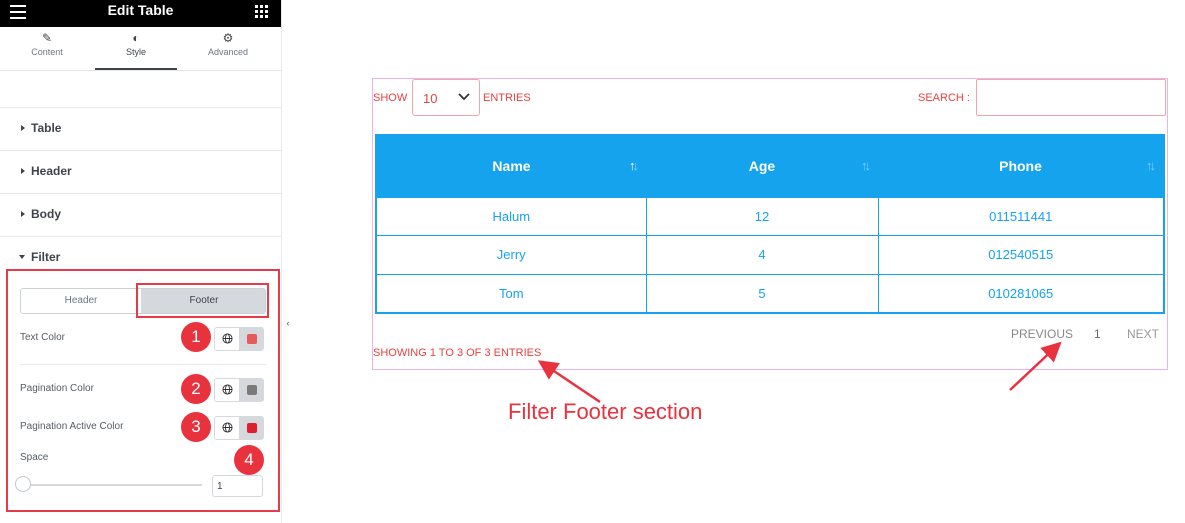 The width and height of the screenshot is (1185, 523). Describe the element at coordinates (23, 484) in the screenshot. I see `space-slider-handle` at that location.